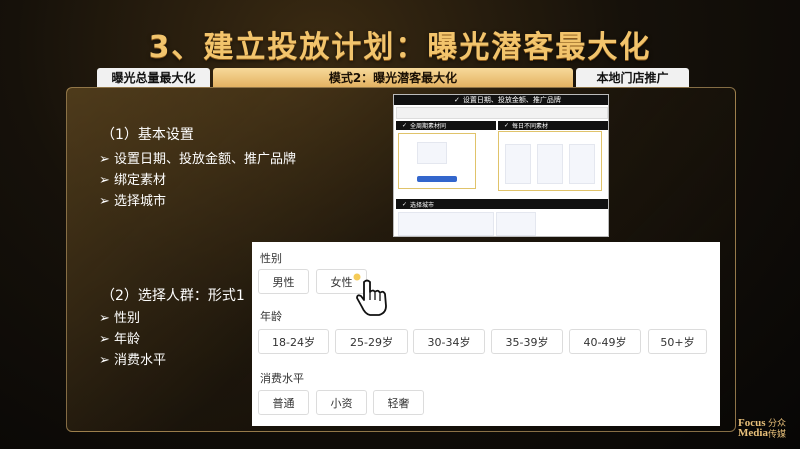  What do you see at coordinates (398, 402) in the screenshot?
I see `consumption-option-light-luxury: 轻奢` at bounding box center [398, 402].